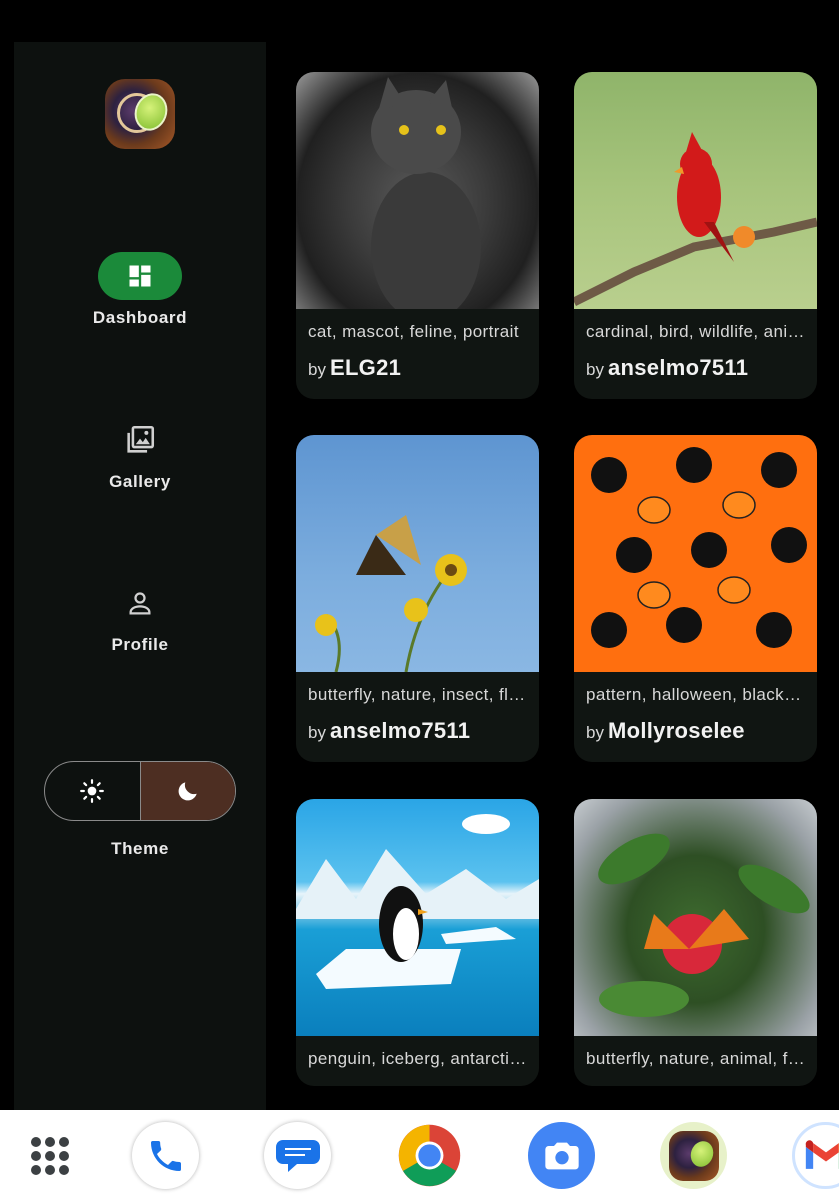 This screenshot has height=1200, width=839. Describe the element at coordinates (417, 1058) in the screenshot. I see `card-tags: penguin, iceberg, antarctica` at that location.